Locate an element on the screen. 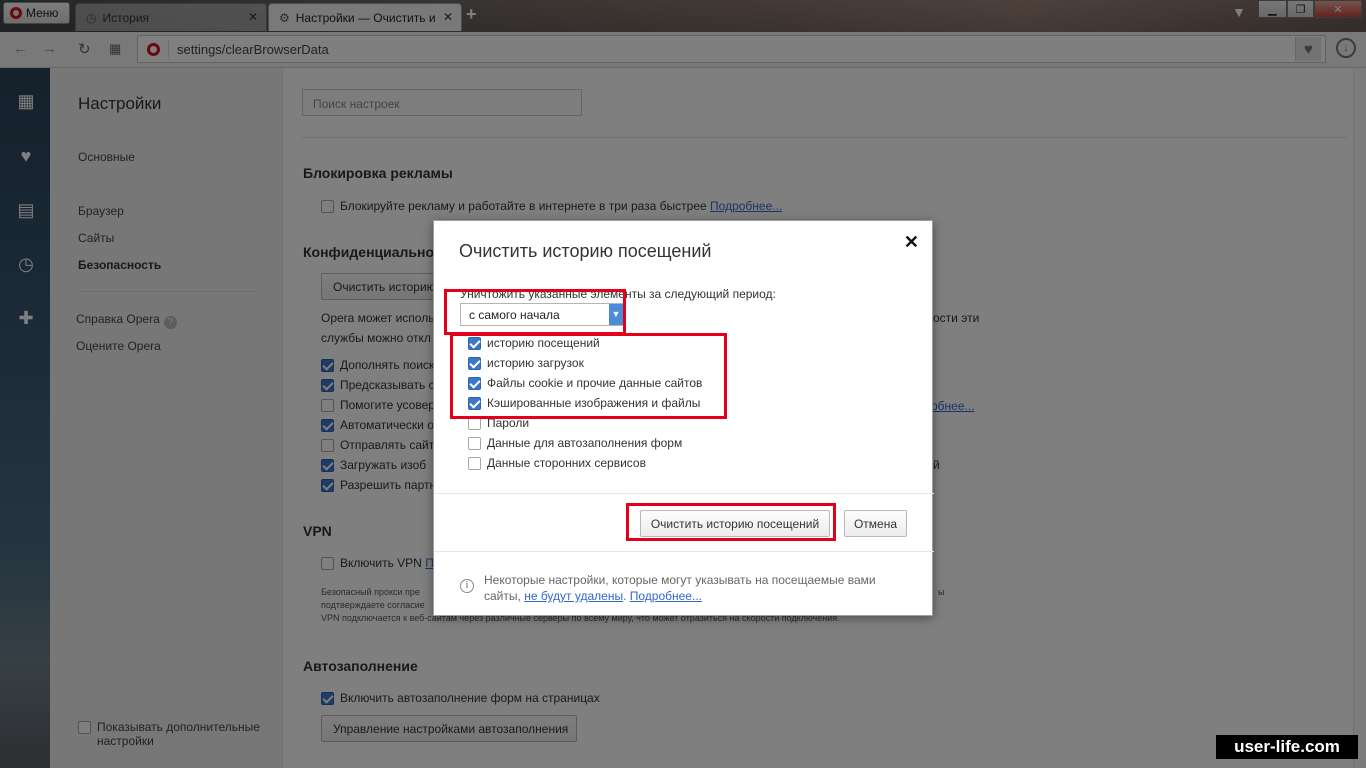  cancel-button: Отмена is located at coordinates (875, 523).